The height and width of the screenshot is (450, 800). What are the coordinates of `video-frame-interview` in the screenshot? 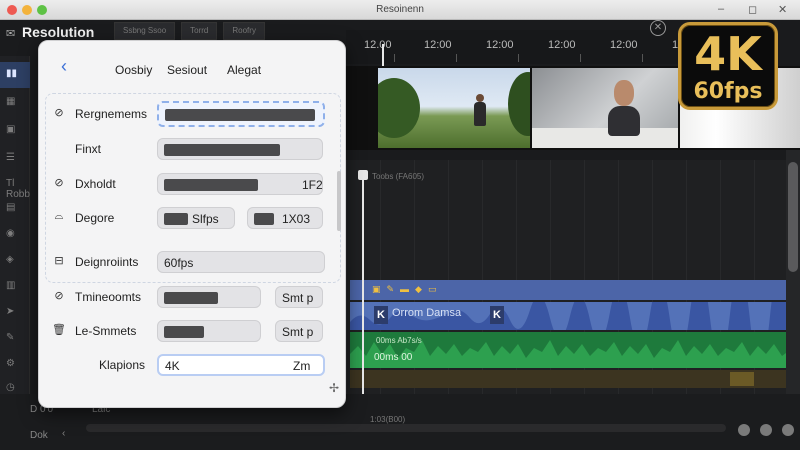 It's located at (605, 108).